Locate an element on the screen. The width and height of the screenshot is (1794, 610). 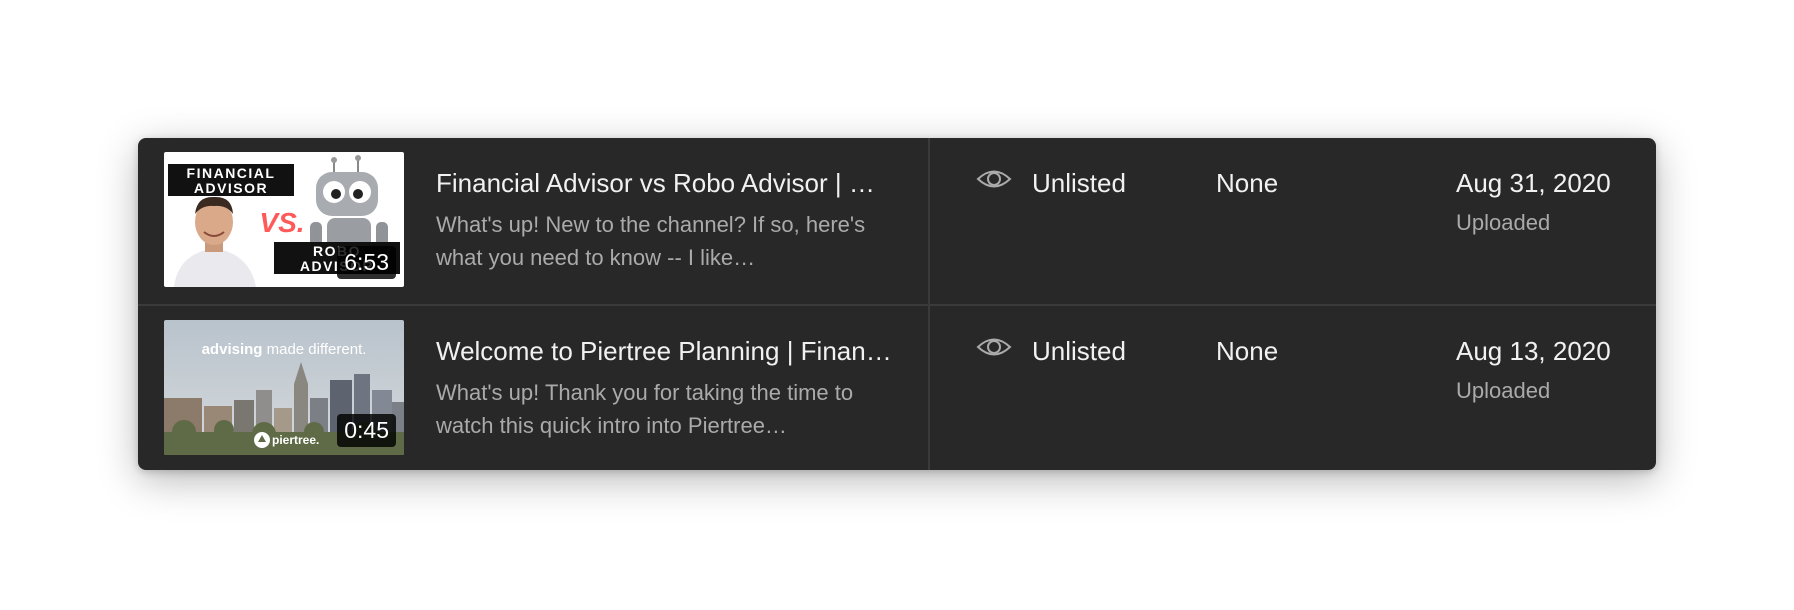
thumb-top-label-line1: FINANCIAL is located at coordinates (231, 173).